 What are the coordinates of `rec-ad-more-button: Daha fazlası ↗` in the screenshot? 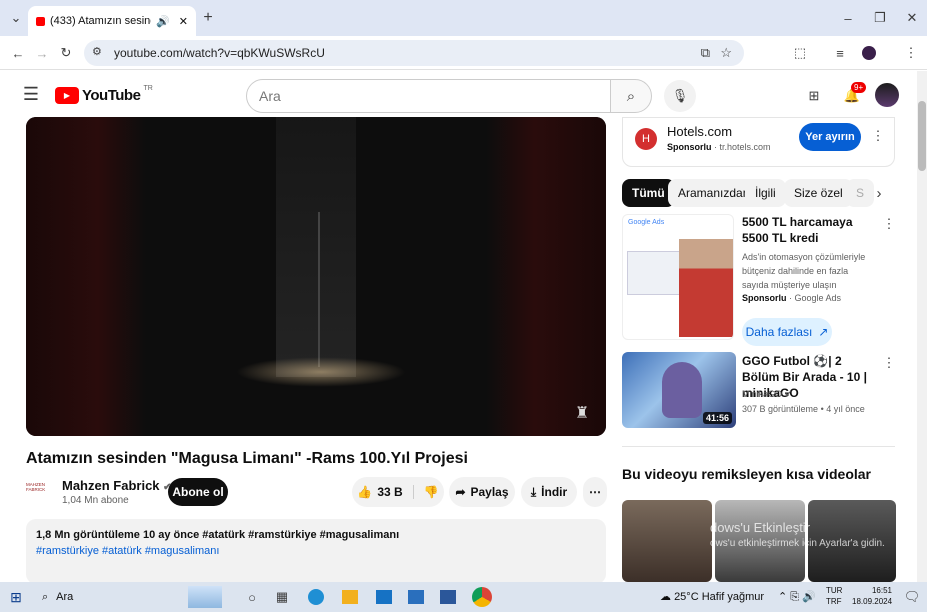 It's located at (787, 332).